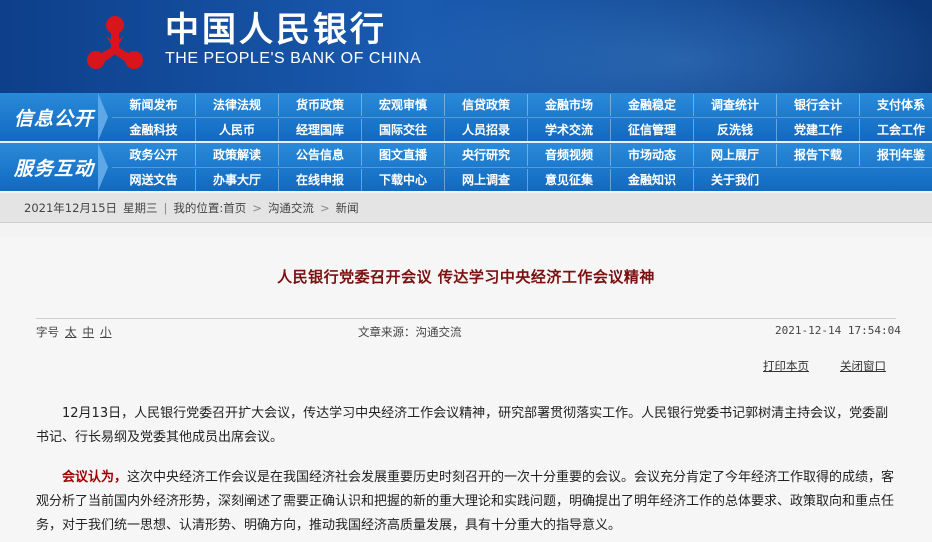 This screenshot has height=542, width=932. I want to click on nav-item: 下载中心, so click(402, 179).